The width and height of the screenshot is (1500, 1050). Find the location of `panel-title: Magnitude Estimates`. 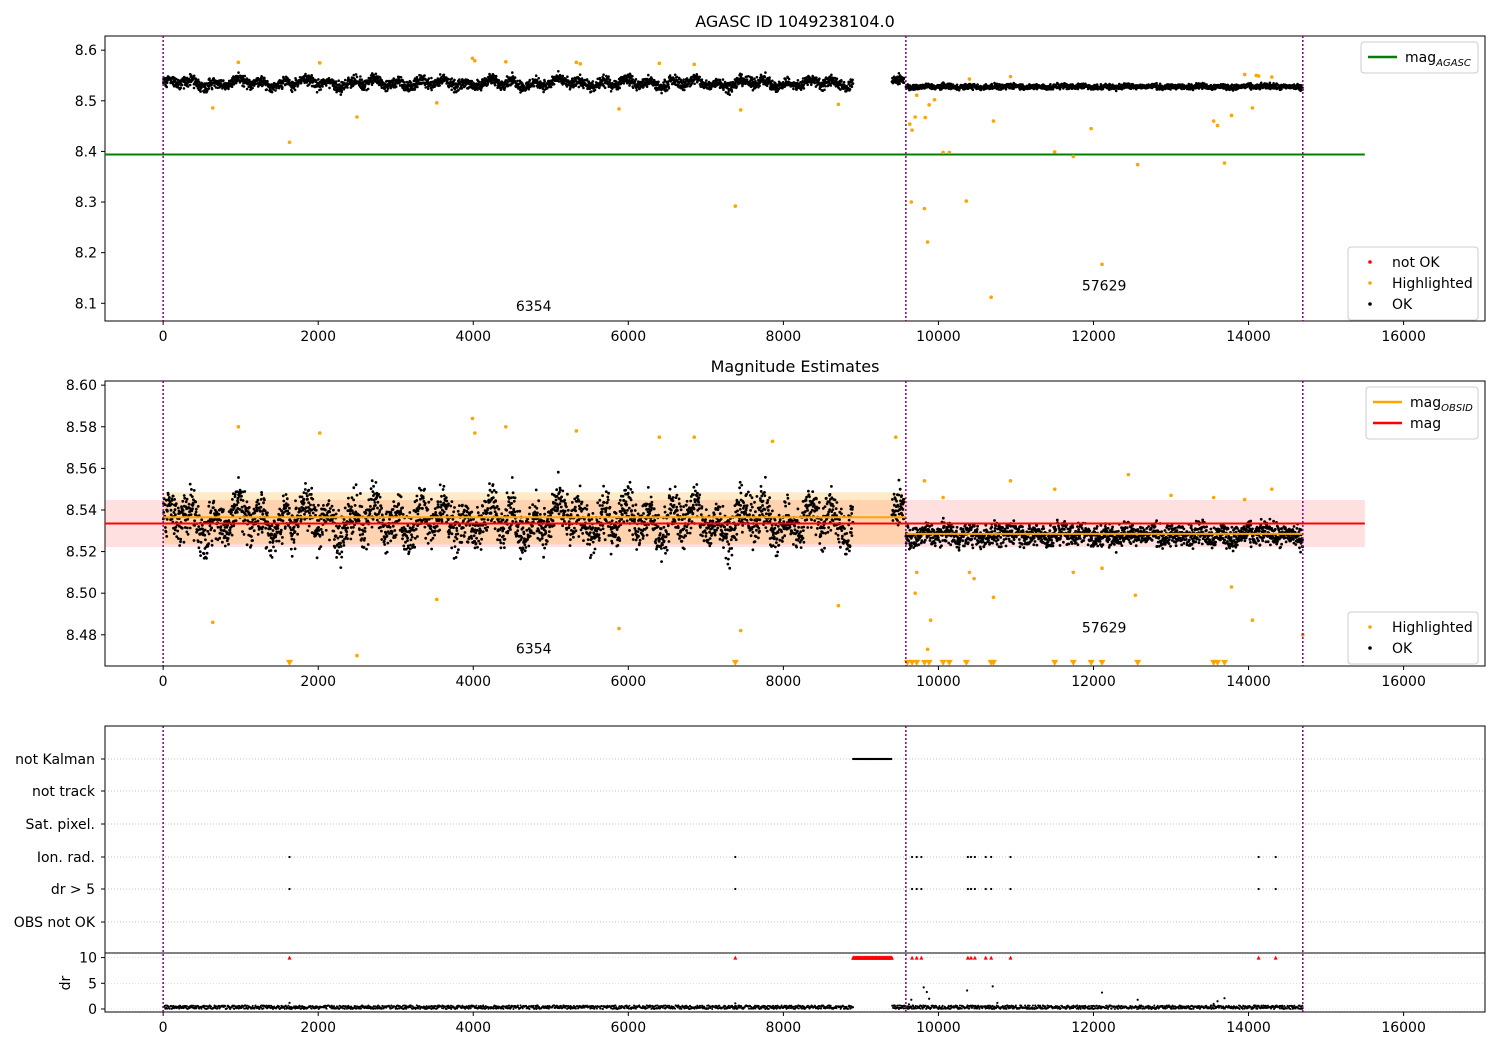

panel-title: Magnitude Estimates is located at coordinates (795, 366).